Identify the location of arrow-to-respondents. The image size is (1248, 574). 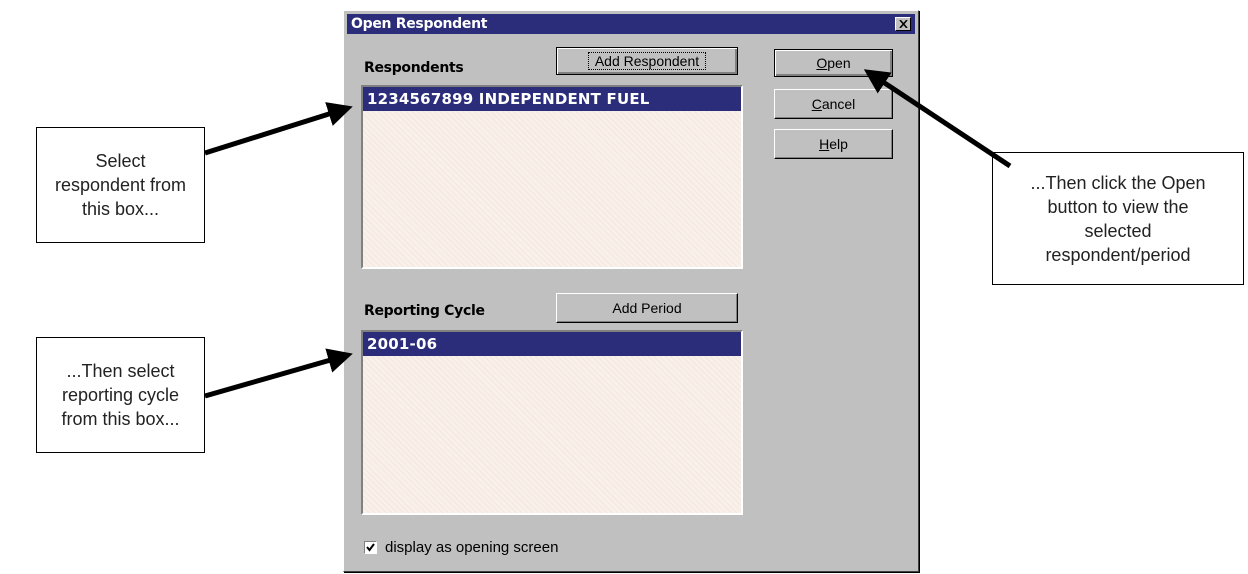
(278, 129).